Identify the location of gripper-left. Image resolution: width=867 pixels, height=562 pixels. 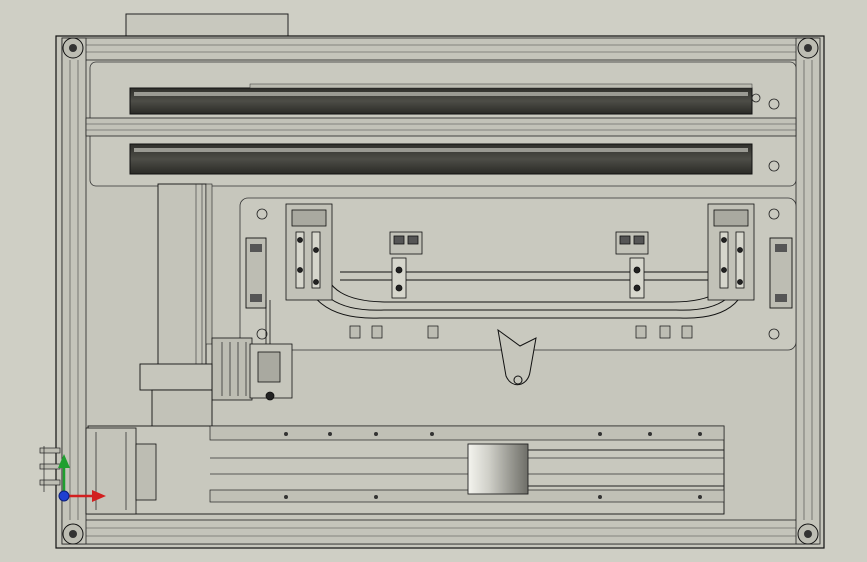
(309, 252).